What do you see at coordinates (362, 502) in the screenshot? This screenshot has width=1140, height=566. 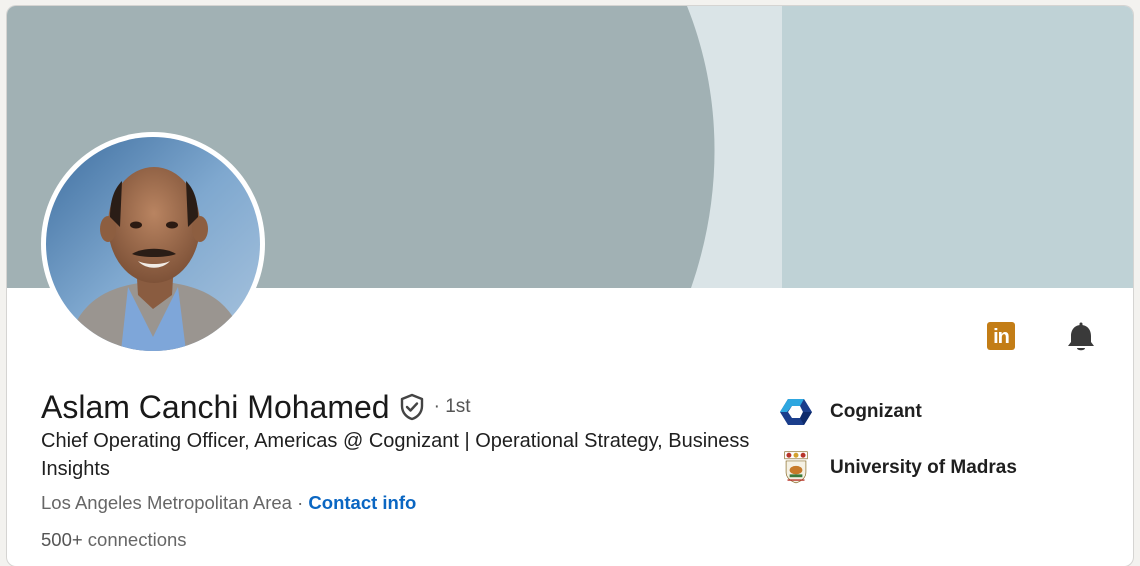 I see `contact-info-link: Contact info` at bounding box center [362, 502].